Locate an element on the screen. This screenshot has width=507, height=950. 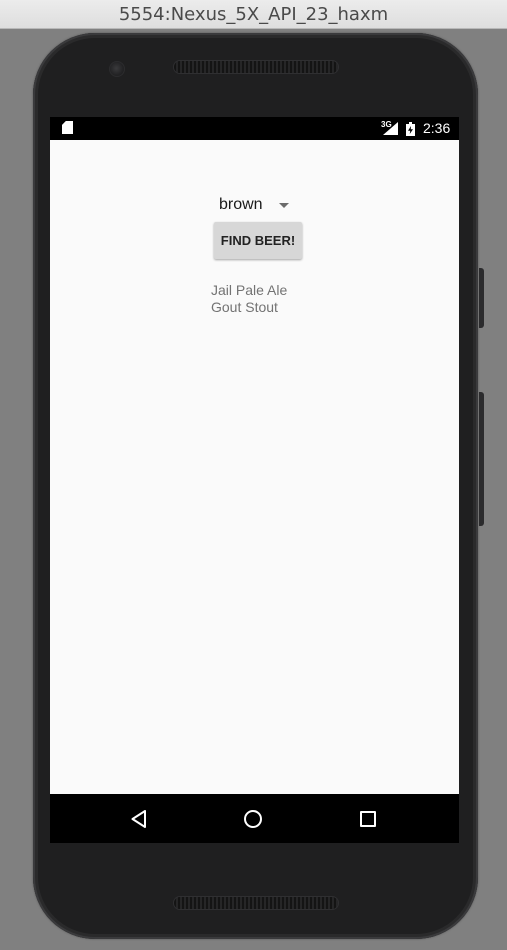
bottom-speaker-grille is located at coordinates (256, 903).